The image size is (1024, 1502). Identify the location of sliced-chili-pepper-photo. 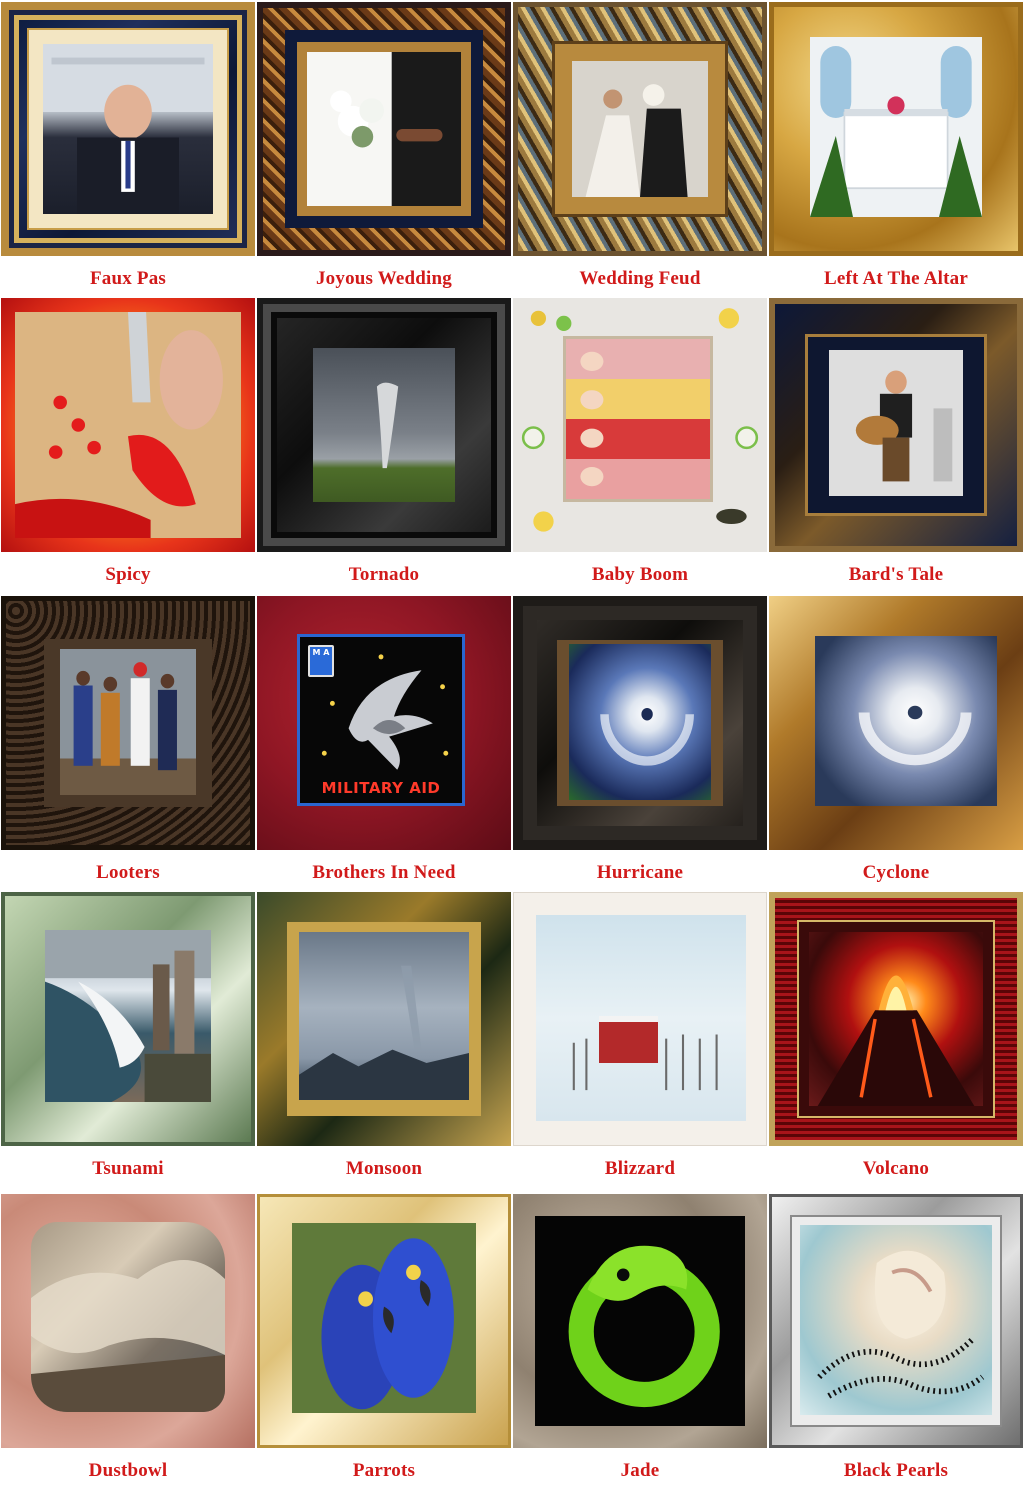
(128, 425).